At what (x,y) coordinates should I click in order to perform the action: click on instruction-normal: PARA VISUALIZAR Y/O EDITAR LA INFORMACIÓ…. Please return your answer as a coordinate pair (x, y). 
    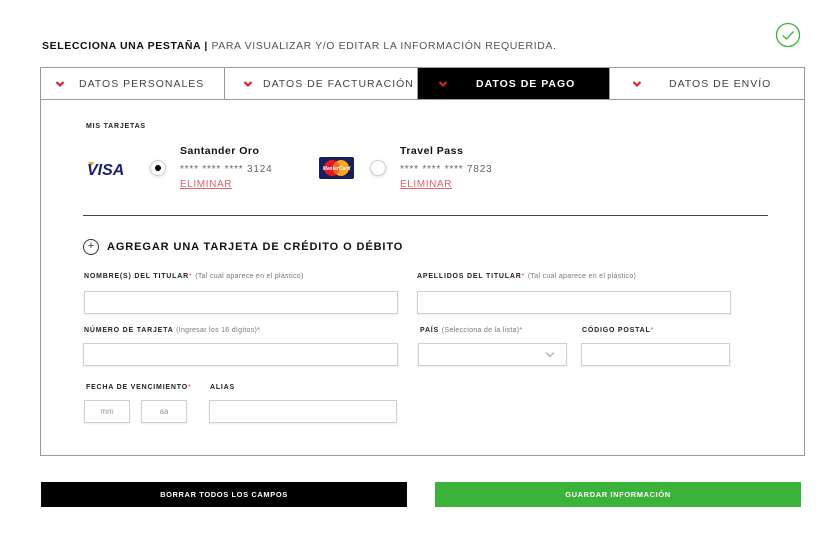
    Looking at the image, I should click on (384, 46).